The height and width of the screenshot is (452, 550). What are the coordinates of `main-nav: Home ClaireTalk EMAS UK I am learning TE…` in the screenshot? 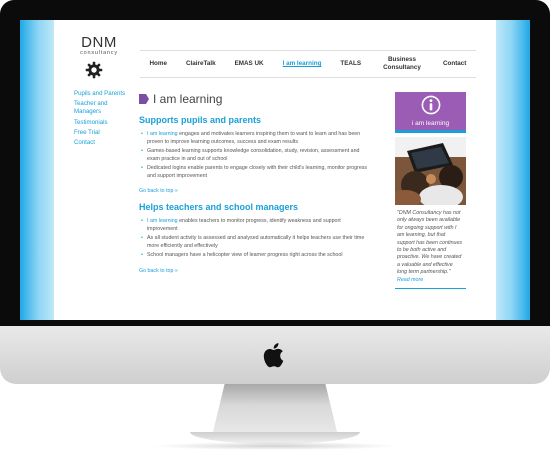 It's located at (308, 64).